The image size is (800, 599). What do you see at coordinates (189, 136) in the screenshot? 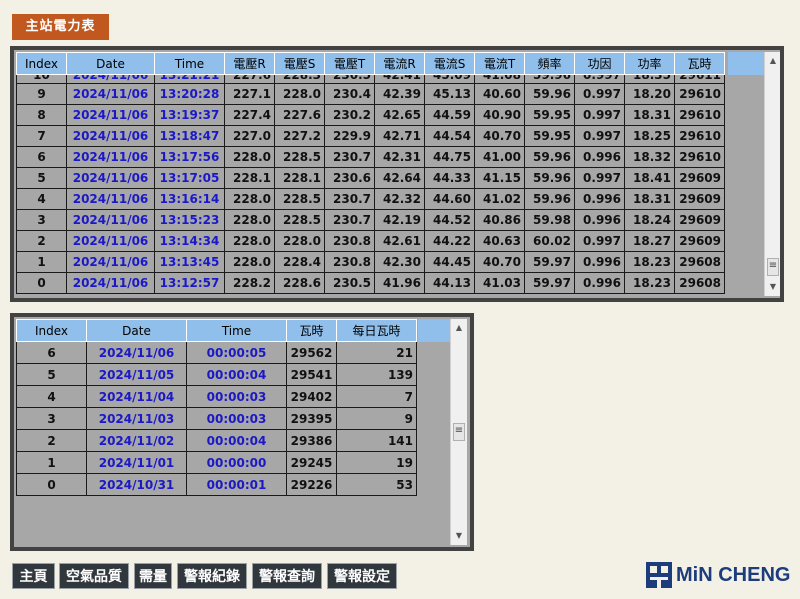
I see `table-cell: 13:18:47` at bounding box center [189, 136].